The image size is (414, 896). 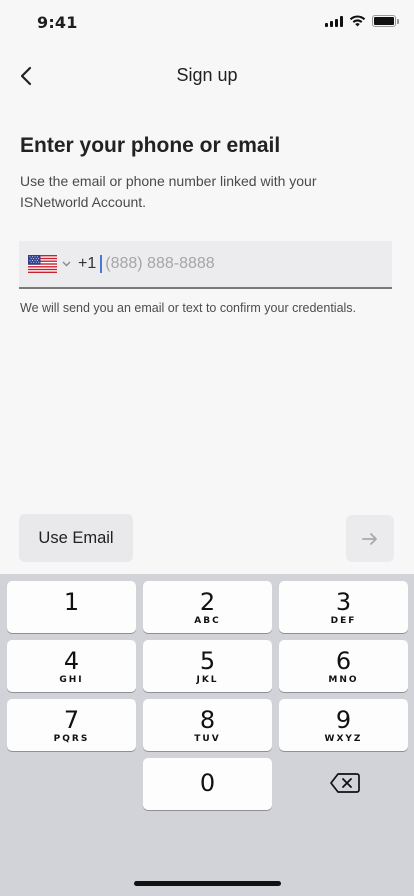 I want to click on phone-input, so click(x=215, y=264).